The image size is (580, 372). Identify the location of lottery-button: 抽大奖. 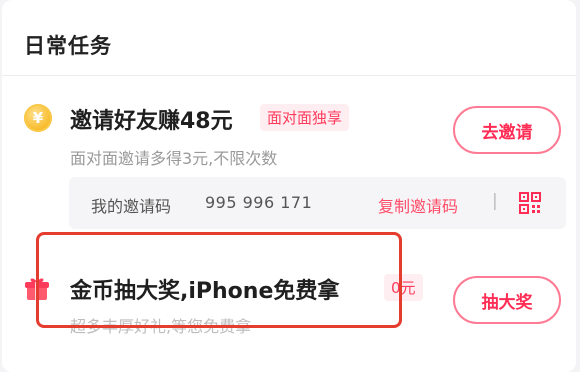
(507, 300).